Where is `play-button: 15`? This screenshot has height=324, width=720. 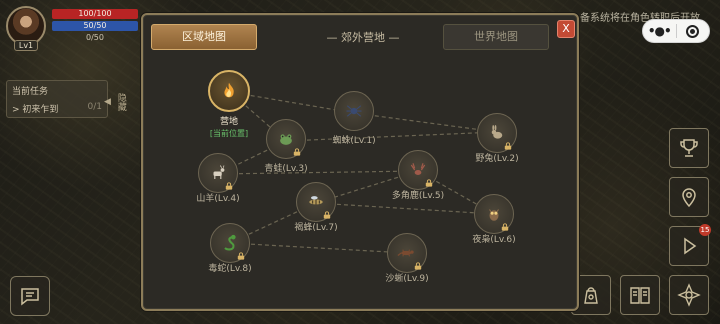
play-button: 15 is located at coordinates (690, 245).